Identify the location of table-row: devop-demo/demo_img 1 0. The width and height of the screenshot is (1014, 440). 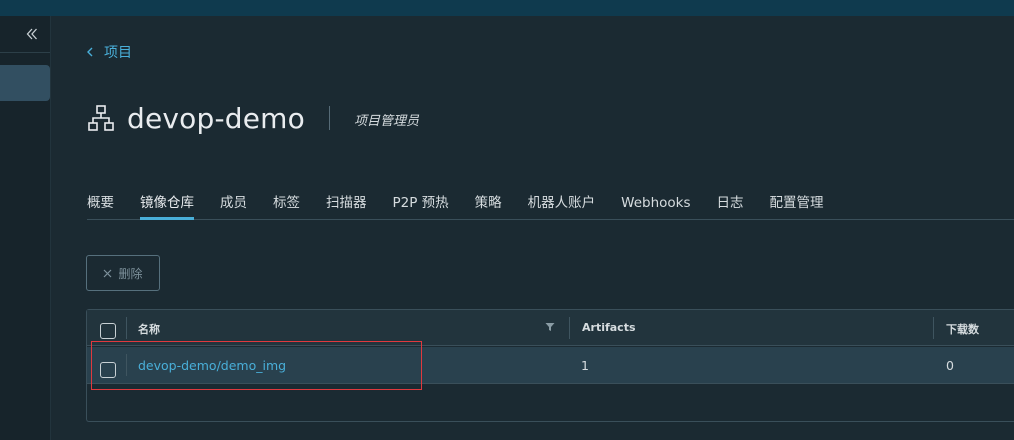
(550, 365).